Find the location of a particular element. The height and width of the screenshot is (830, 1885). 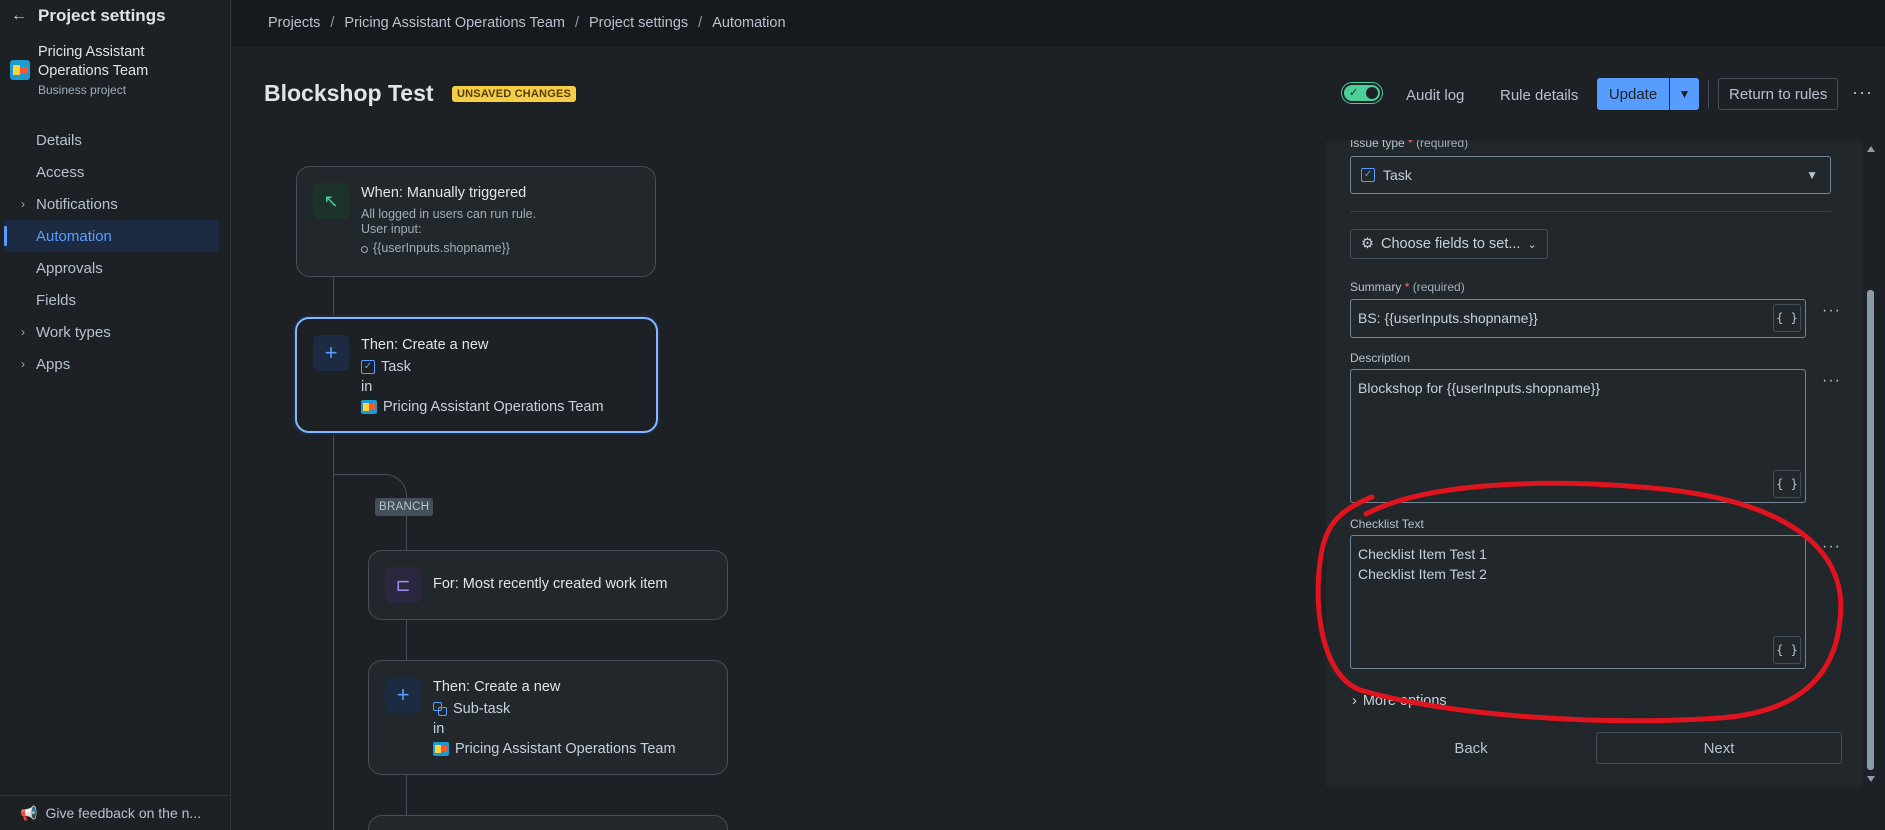

checklist-more-icon: ··· is located at coordinates (1831, 547).